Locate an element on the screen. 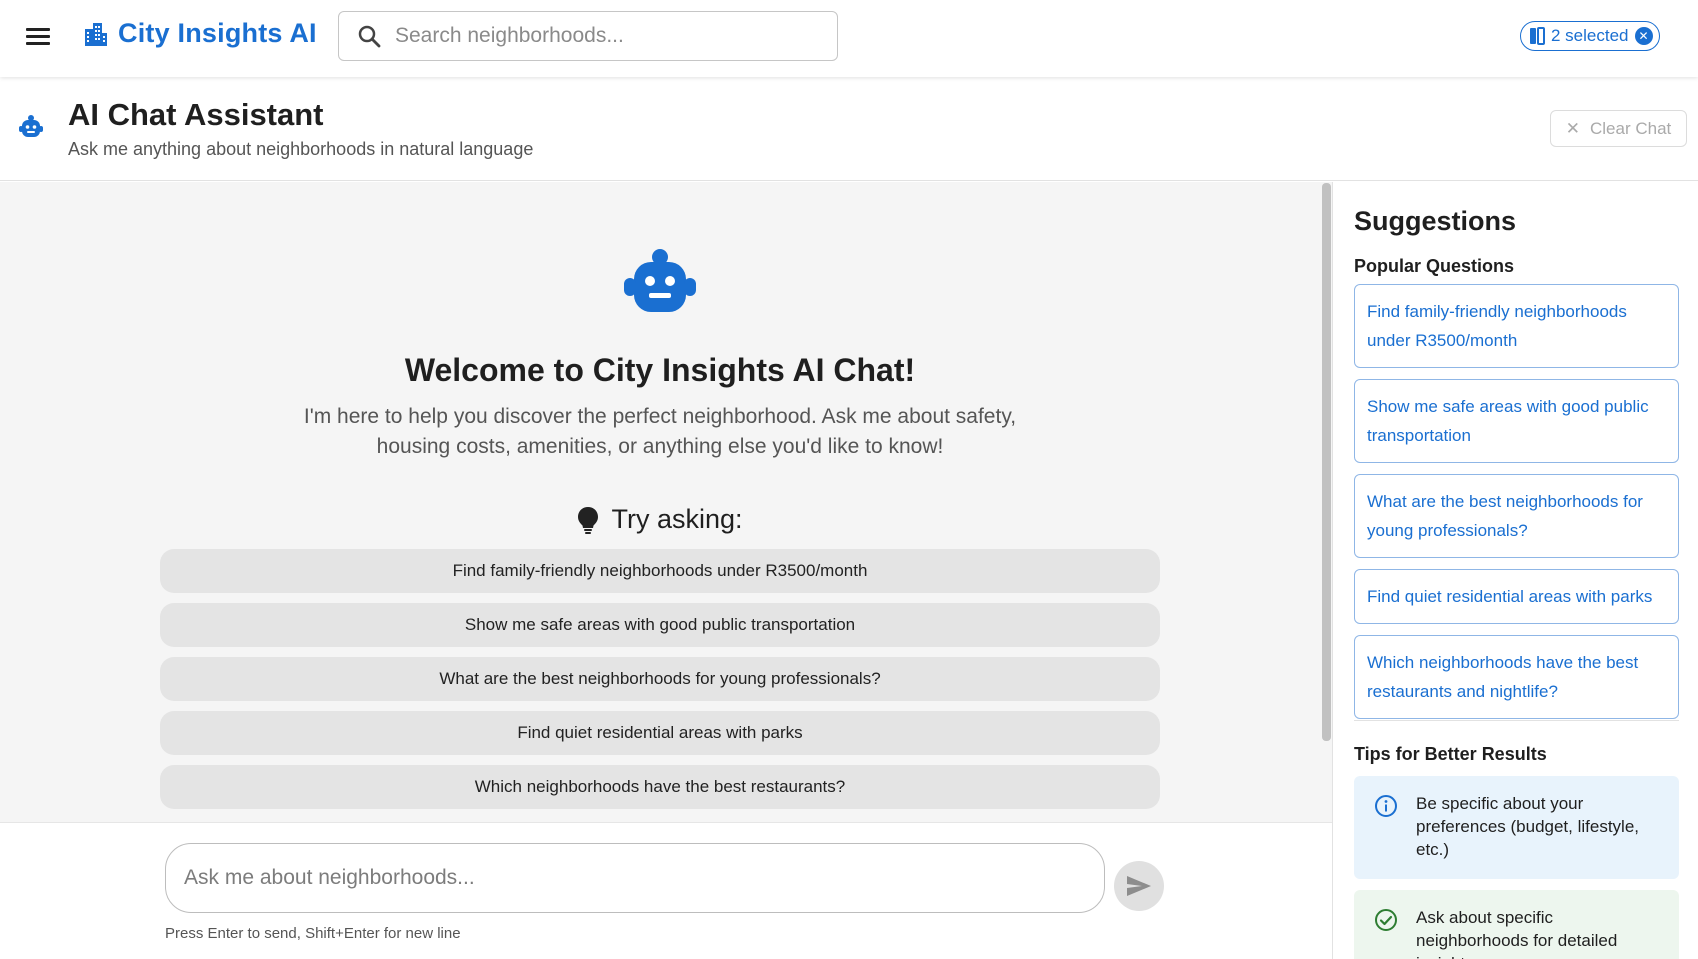 The width and height of the screenshot is (1698, 959). send-button is located at coordinates (1139, 886).